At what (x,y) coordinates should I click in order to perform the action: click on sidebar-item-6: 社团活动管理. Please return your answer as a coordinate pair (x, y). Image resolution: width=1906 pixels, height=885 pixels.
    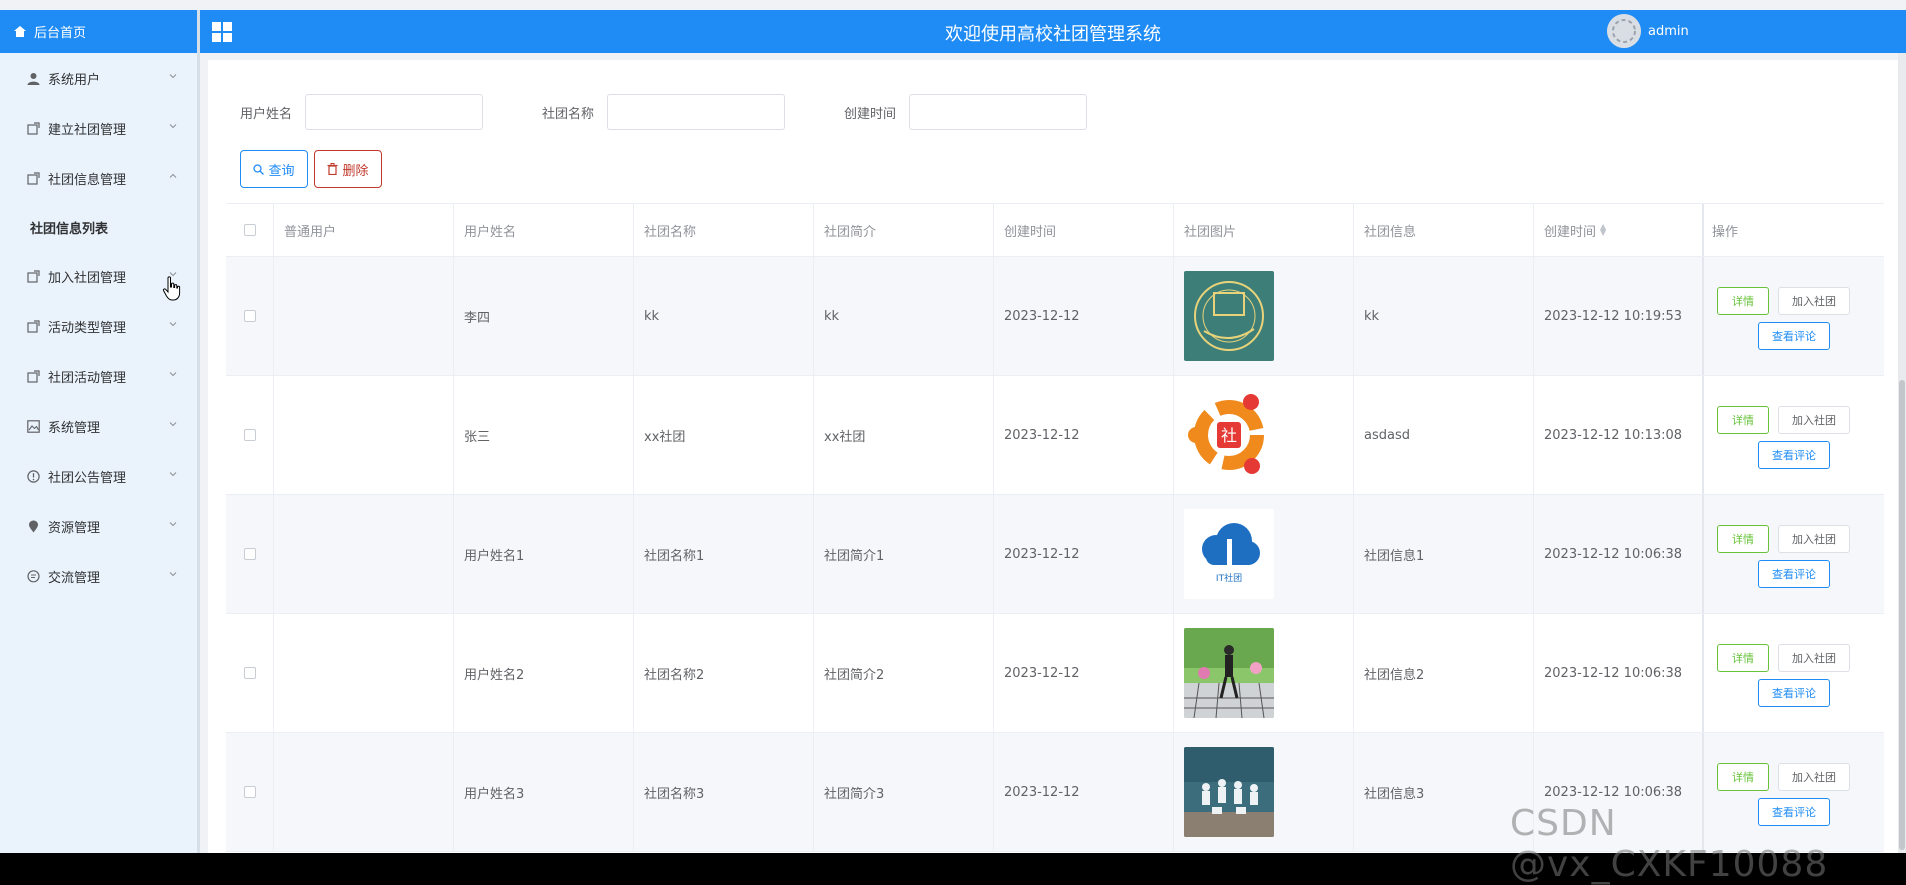
    Looking at the image, I should click on (98, 376).